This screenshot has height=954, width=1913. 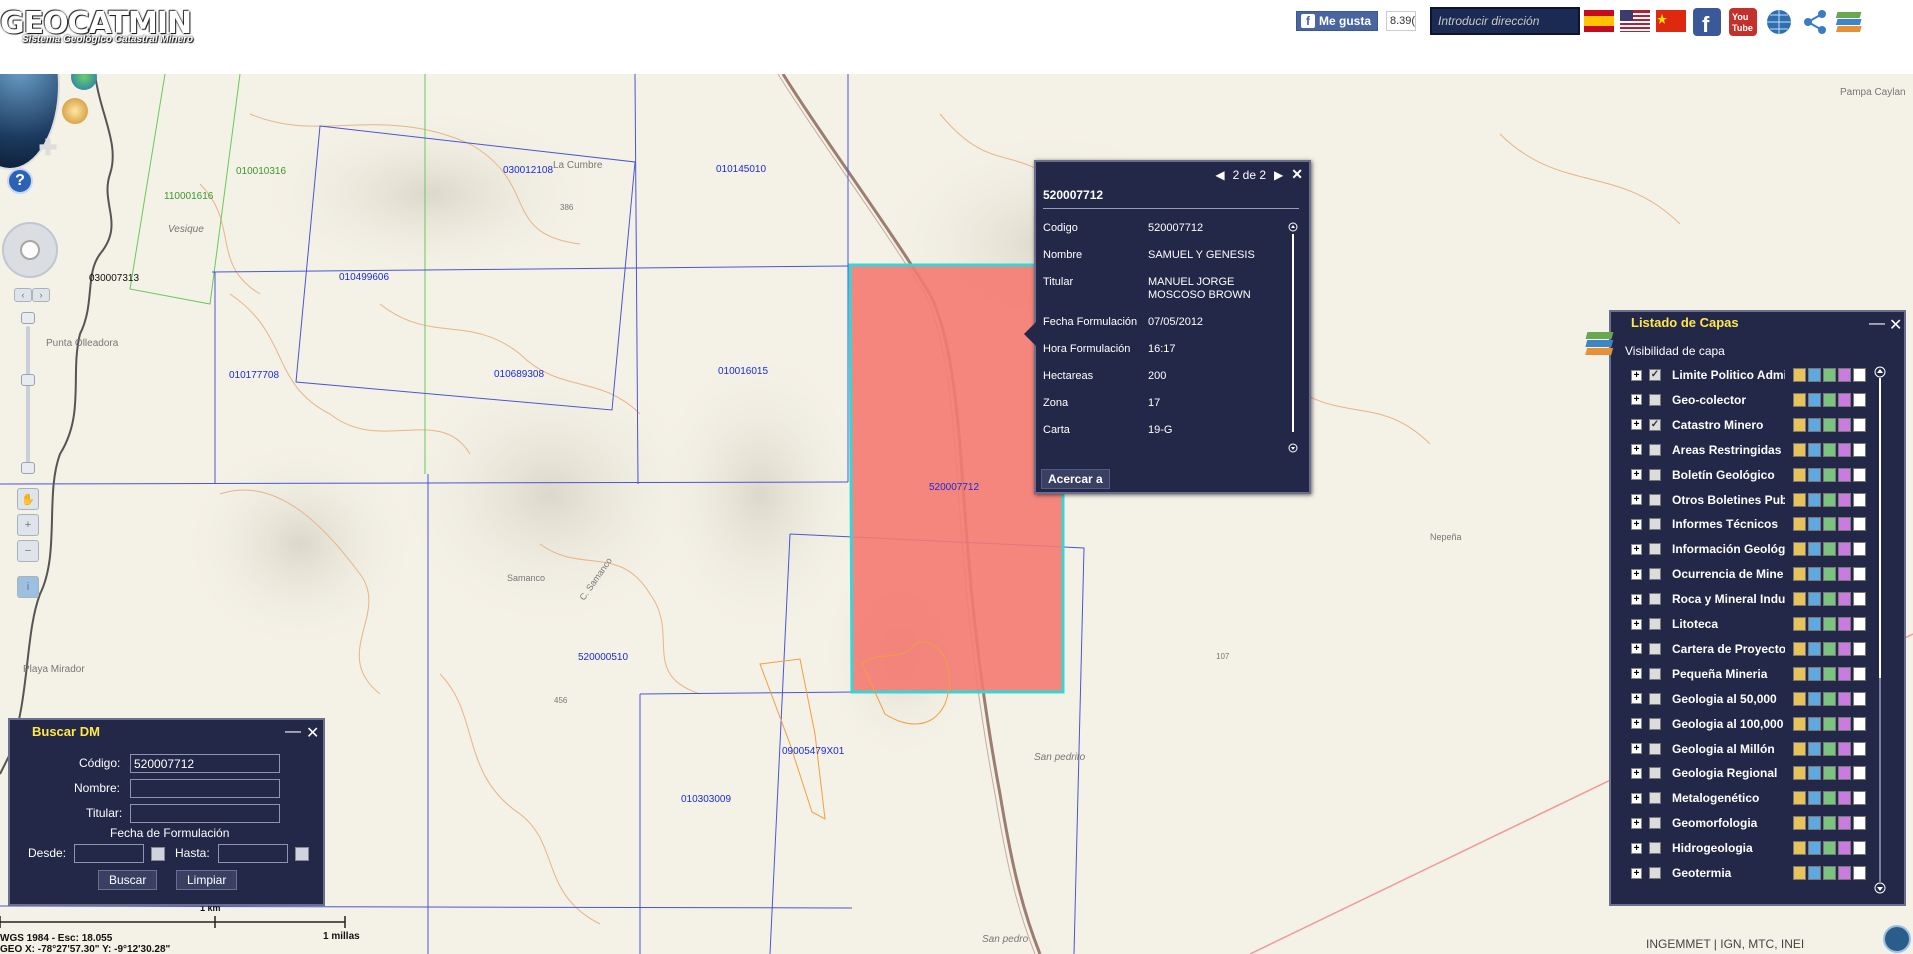 What do you see at coordinates (1815, 21) in the screenshot?
I see `share-icon` at bounding box center [1815, 21].